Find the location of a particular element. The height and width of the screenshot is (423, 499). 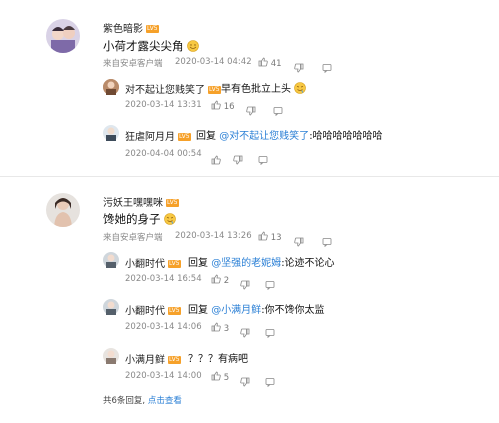

reply-date: 2020-03-14 14:06 is located at coordinates (163, 327).